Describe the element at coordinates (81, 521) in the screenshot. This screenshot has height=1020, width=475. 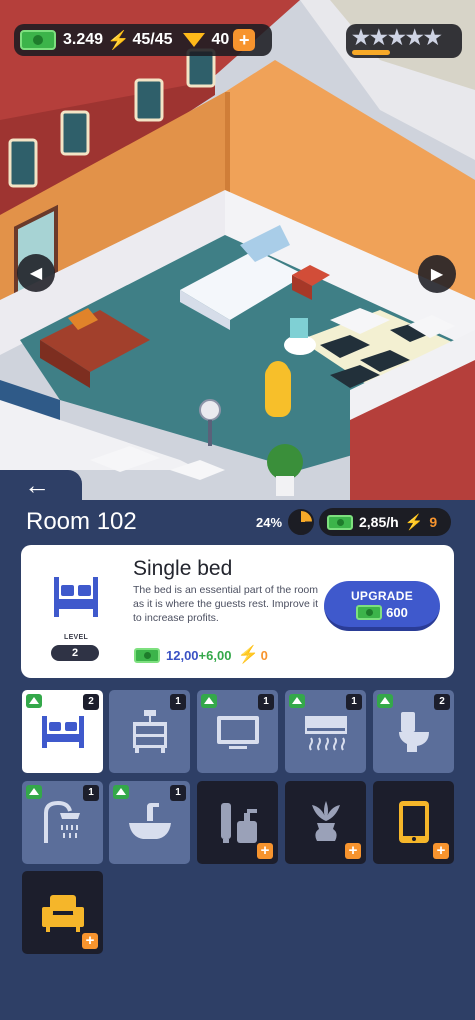
I see `room-title: Room 102` at that location.